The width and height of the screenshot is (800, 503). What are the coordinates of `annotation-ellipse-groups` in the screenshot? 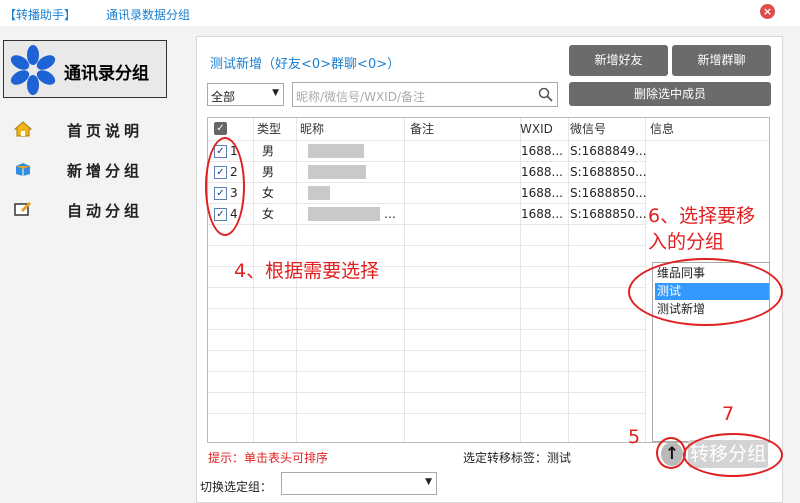 It's located at (705, 292).